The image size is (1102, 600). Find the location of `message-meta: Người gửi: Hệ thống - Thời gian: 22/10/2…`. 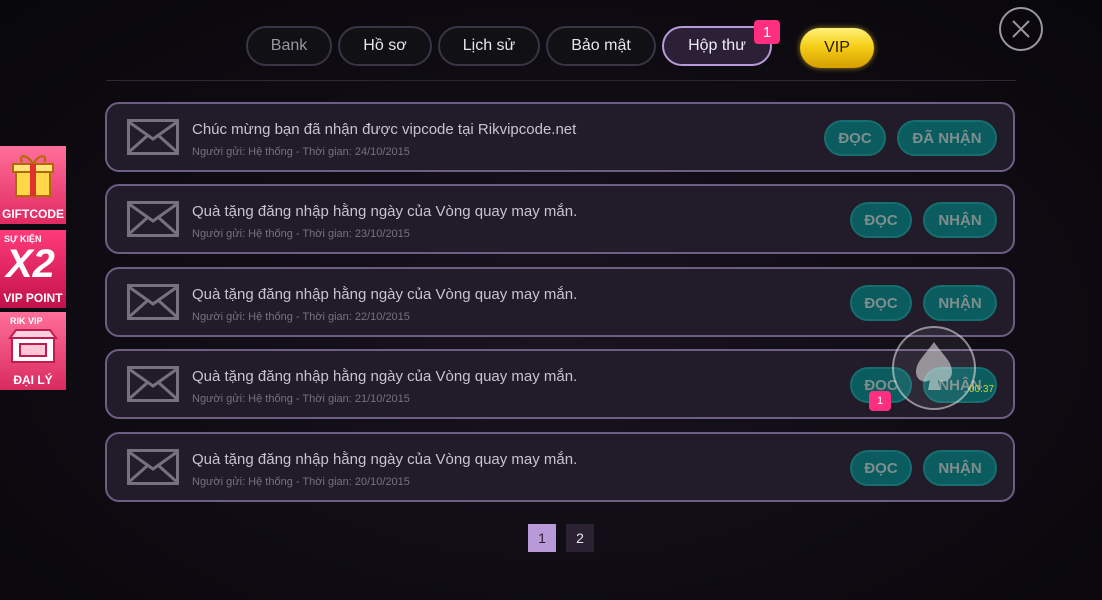

message-meta: Người gửi: Hệ thống - Thời gian: 22/10/2… is located at coordinates (301, 317).